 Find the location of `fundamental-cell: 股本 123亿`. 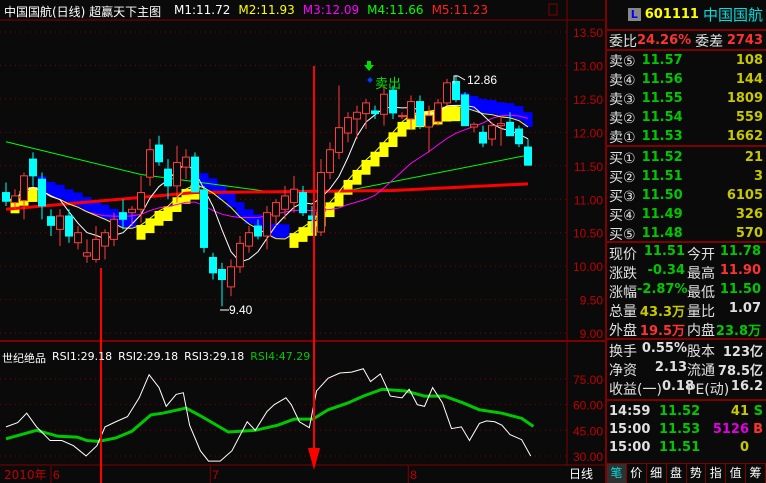

fundamental-cell: 股本 123亿 is located at coordinates (725, 351).